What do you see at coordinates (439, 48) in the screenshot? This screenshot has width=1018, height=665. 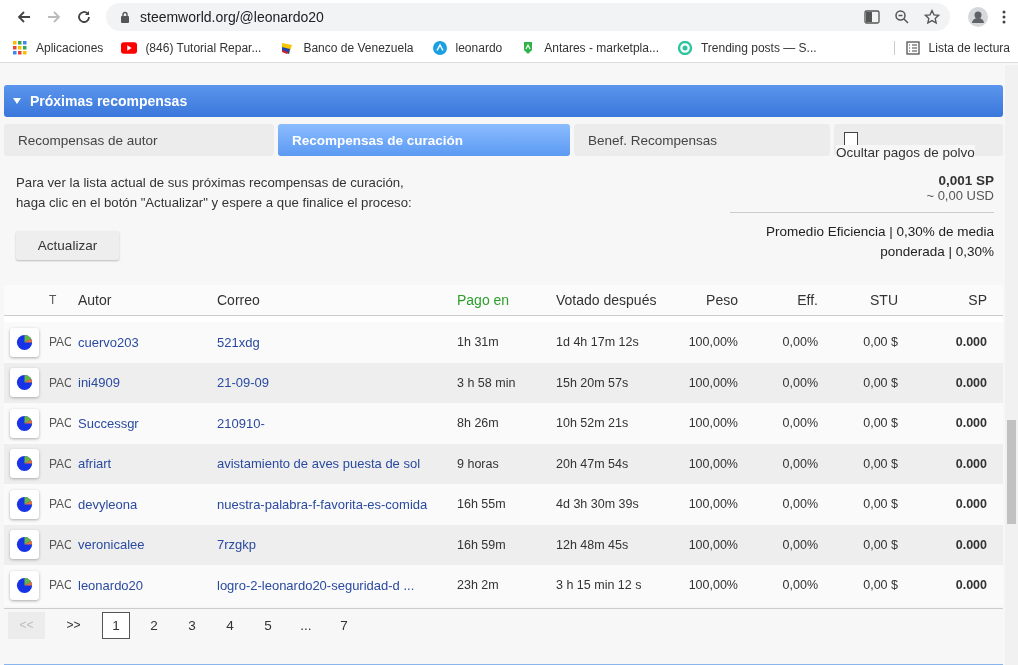 I see `peak-icon` at bounding box center [439, 48].